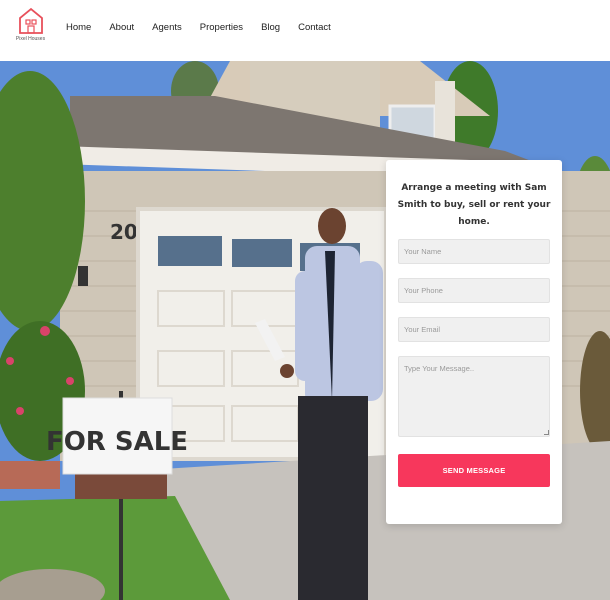  Describe the element at coordinates (30, 20) in the screenshot. I see `house-icon` at that location.